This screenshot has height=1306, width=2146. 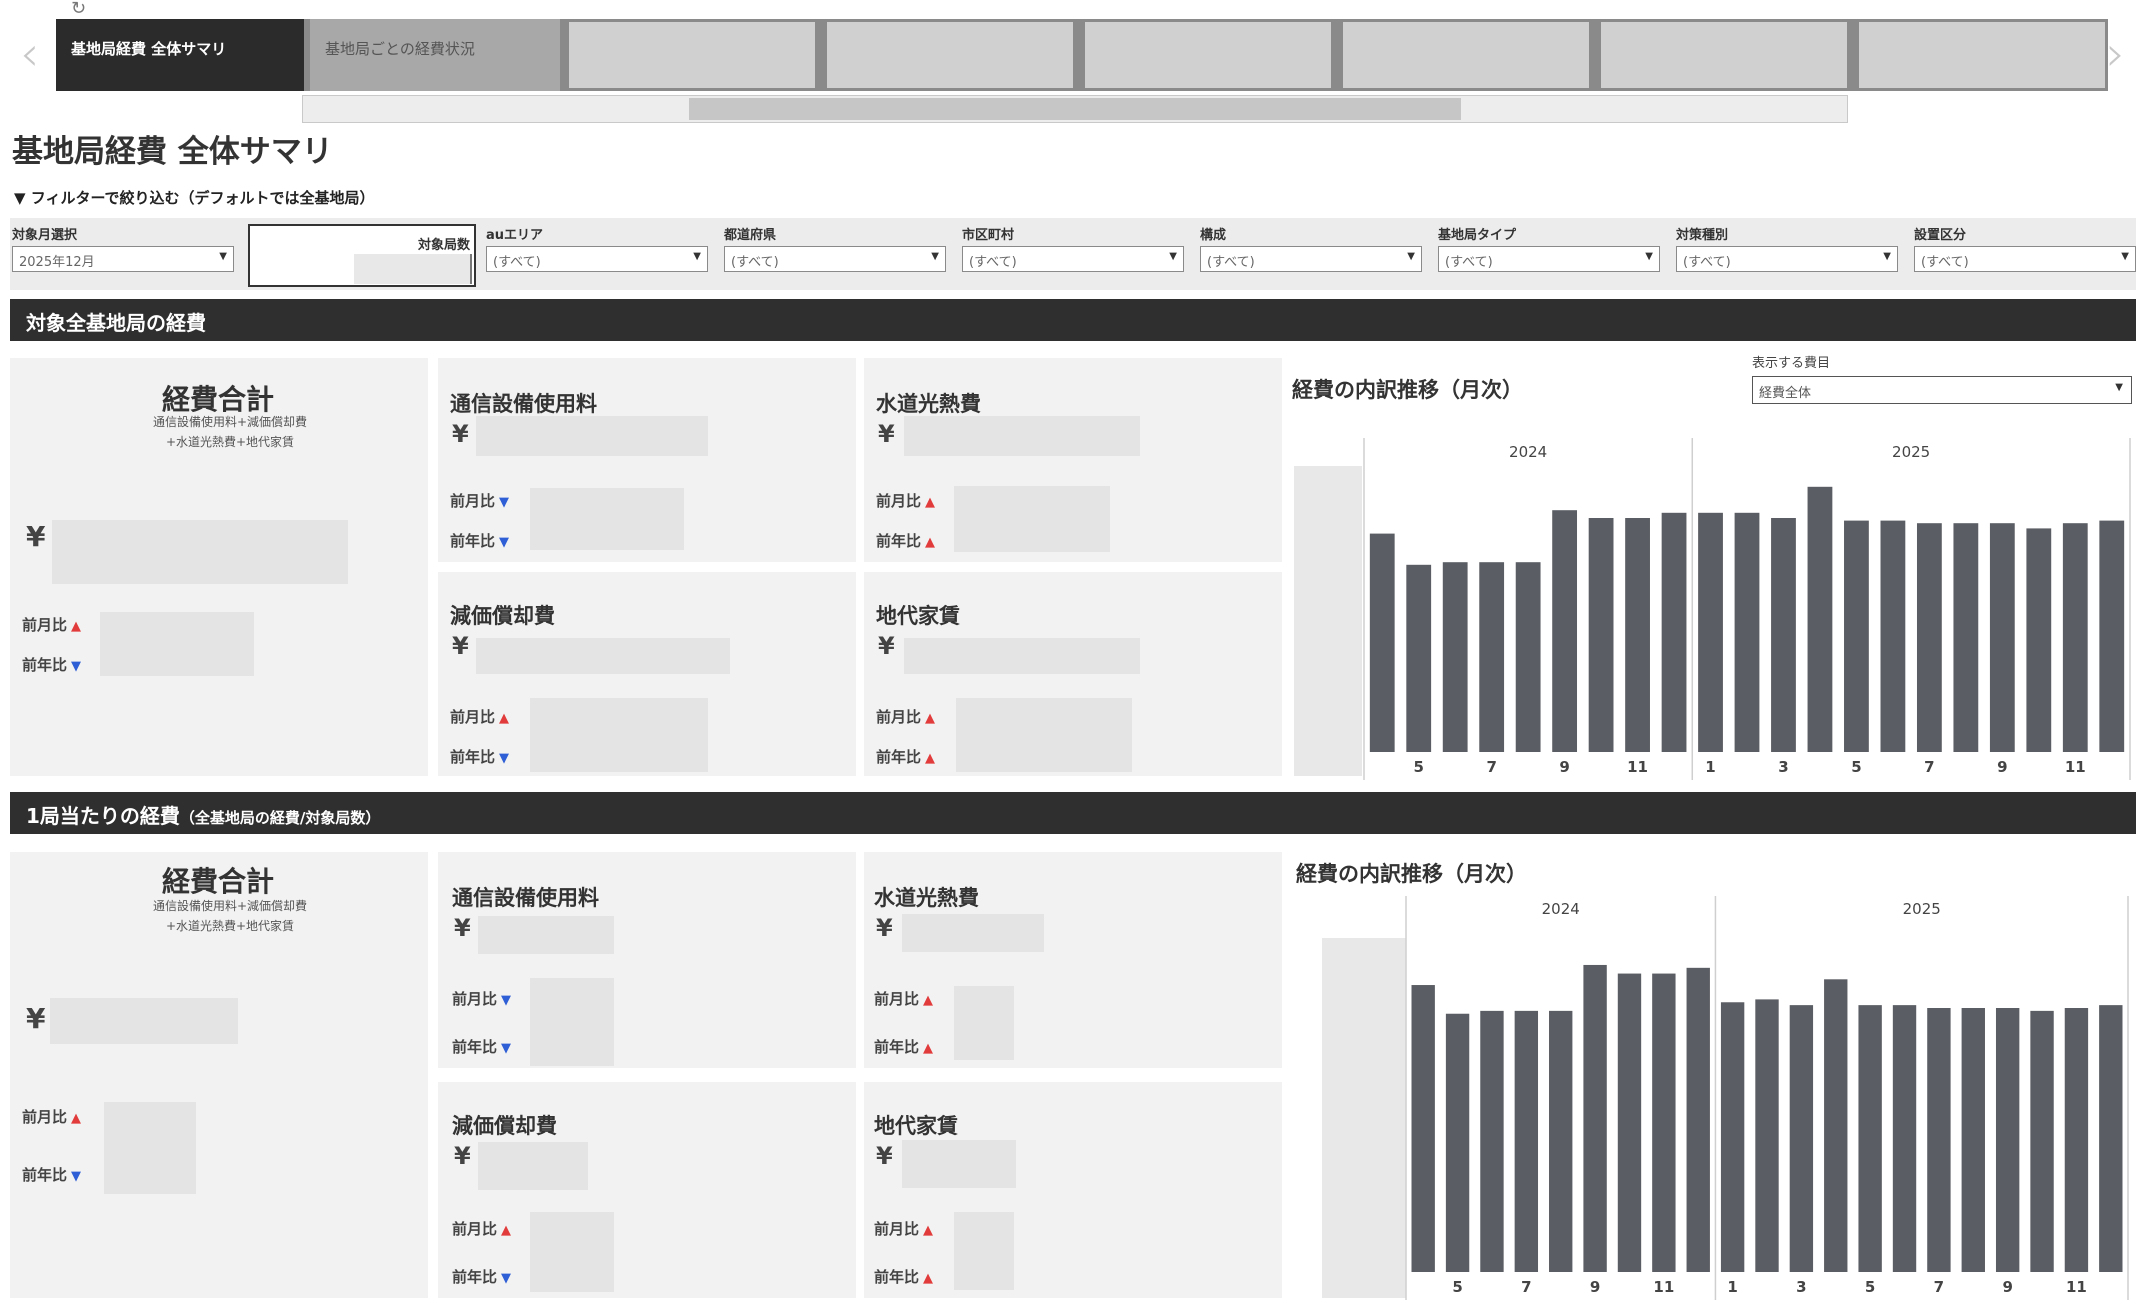 What do you see at coordinates (180, 55) in the screenshot?
I see `tab-summary: 基地局経費 全体サマリ` at bounding box center [180, 55].